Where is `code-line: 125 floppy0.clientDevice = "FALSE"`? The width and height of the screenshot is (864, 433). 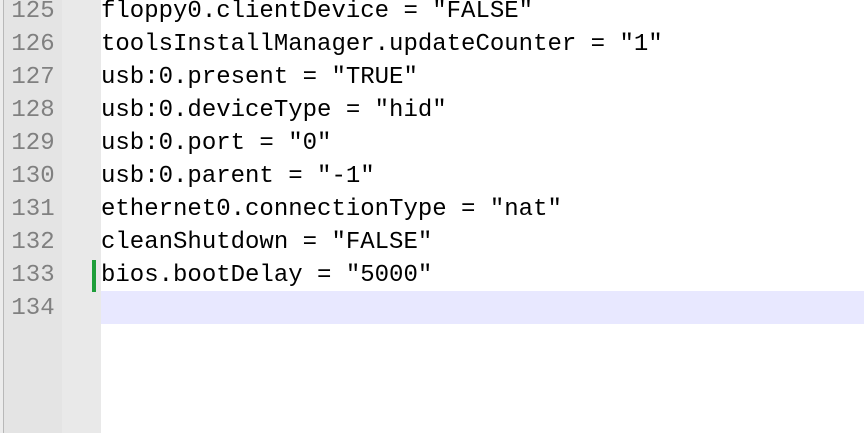
code-line: 125 floppy0.clientDevice = "FALSE" is located at coordinates (432, 14).